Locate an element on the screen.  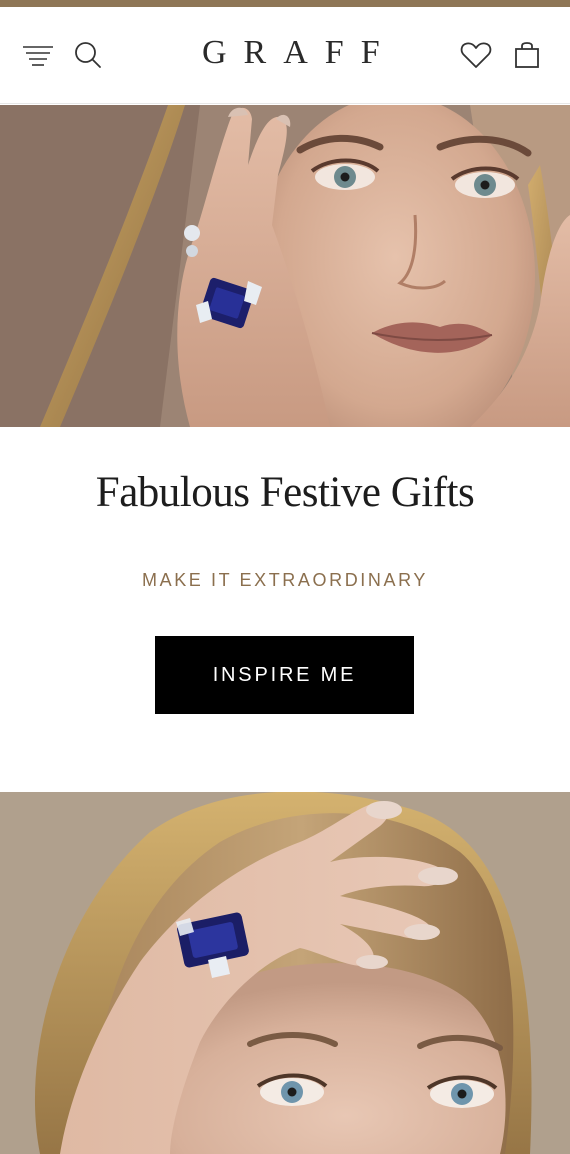
wishlist-button is located at coordinates (476, 55).